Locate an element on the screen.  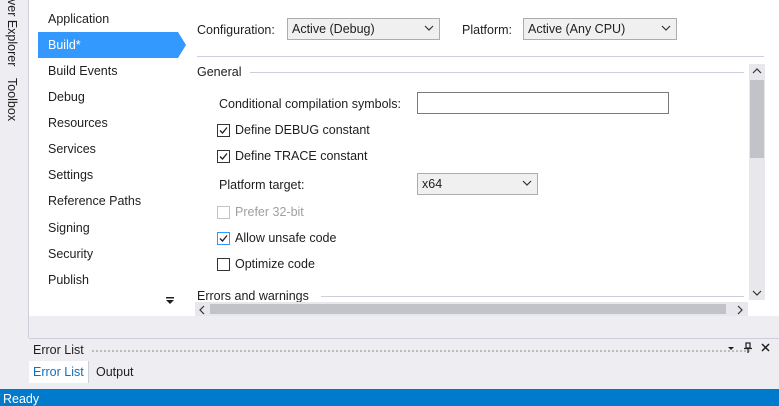
horizontal-scroll-thumb is located at coordinates (468, 309).